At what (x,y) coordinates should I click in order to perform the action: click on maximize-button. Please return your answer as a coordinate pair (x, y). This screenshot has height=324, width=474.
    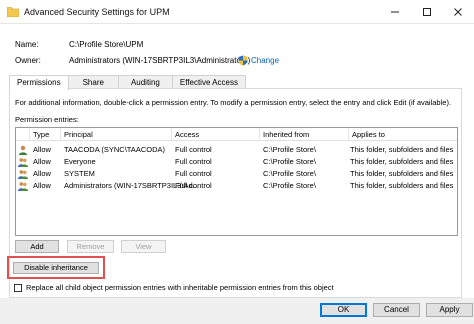
    Looking at the image, I should click on (427, 12).